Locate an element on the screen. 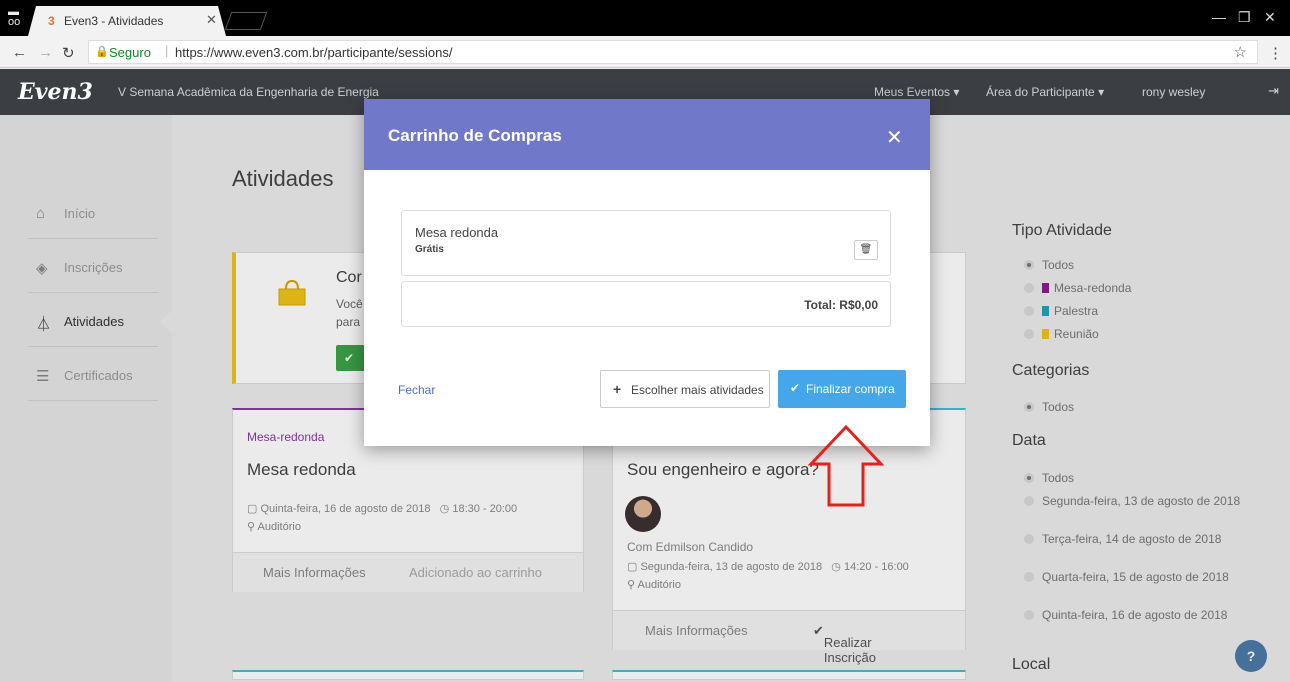 The image size is (1290, 682). close-icon: ✕ is located at coordinates (894, 137).